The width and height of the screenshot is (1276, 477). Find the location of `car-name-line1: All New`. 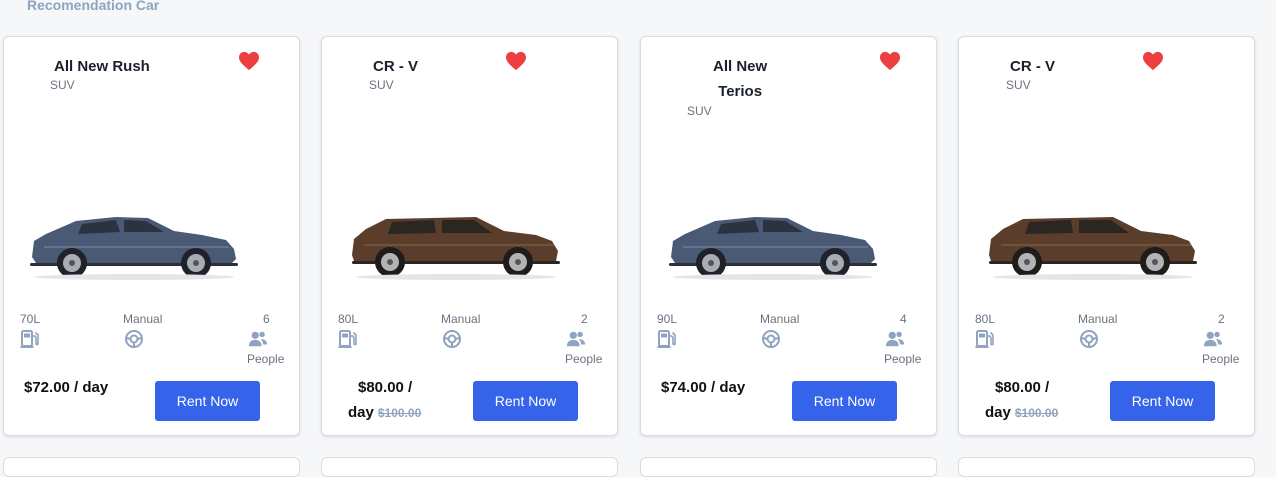

car-name-line1: All New is located at coordinates (740, 66).